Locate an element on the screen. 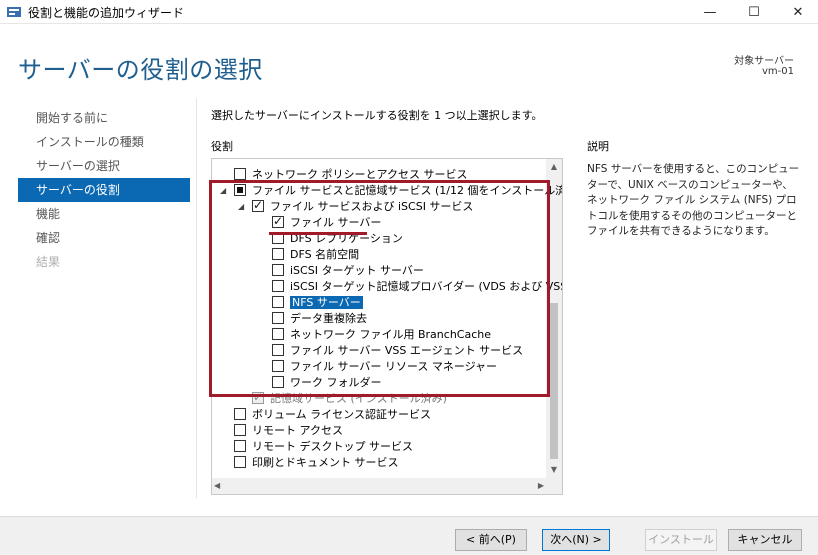  nav-item-5: 確認 is located at coordinates (104, 238).